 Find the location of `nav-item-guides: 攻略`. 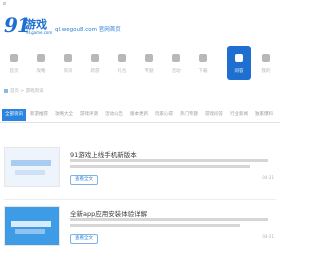

nav-item-guides: 攻略 is located at coordinates (41, 63).